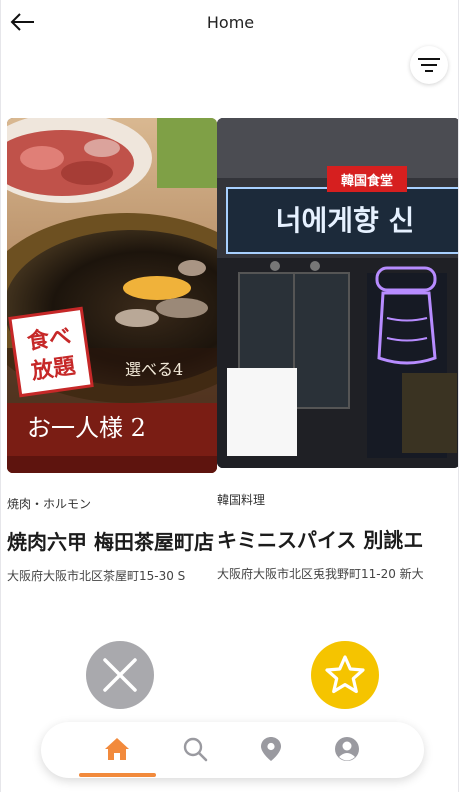 The height and width of the screenshot is (792, 459). I want to click on map-pin-icon, so click(271, 749).